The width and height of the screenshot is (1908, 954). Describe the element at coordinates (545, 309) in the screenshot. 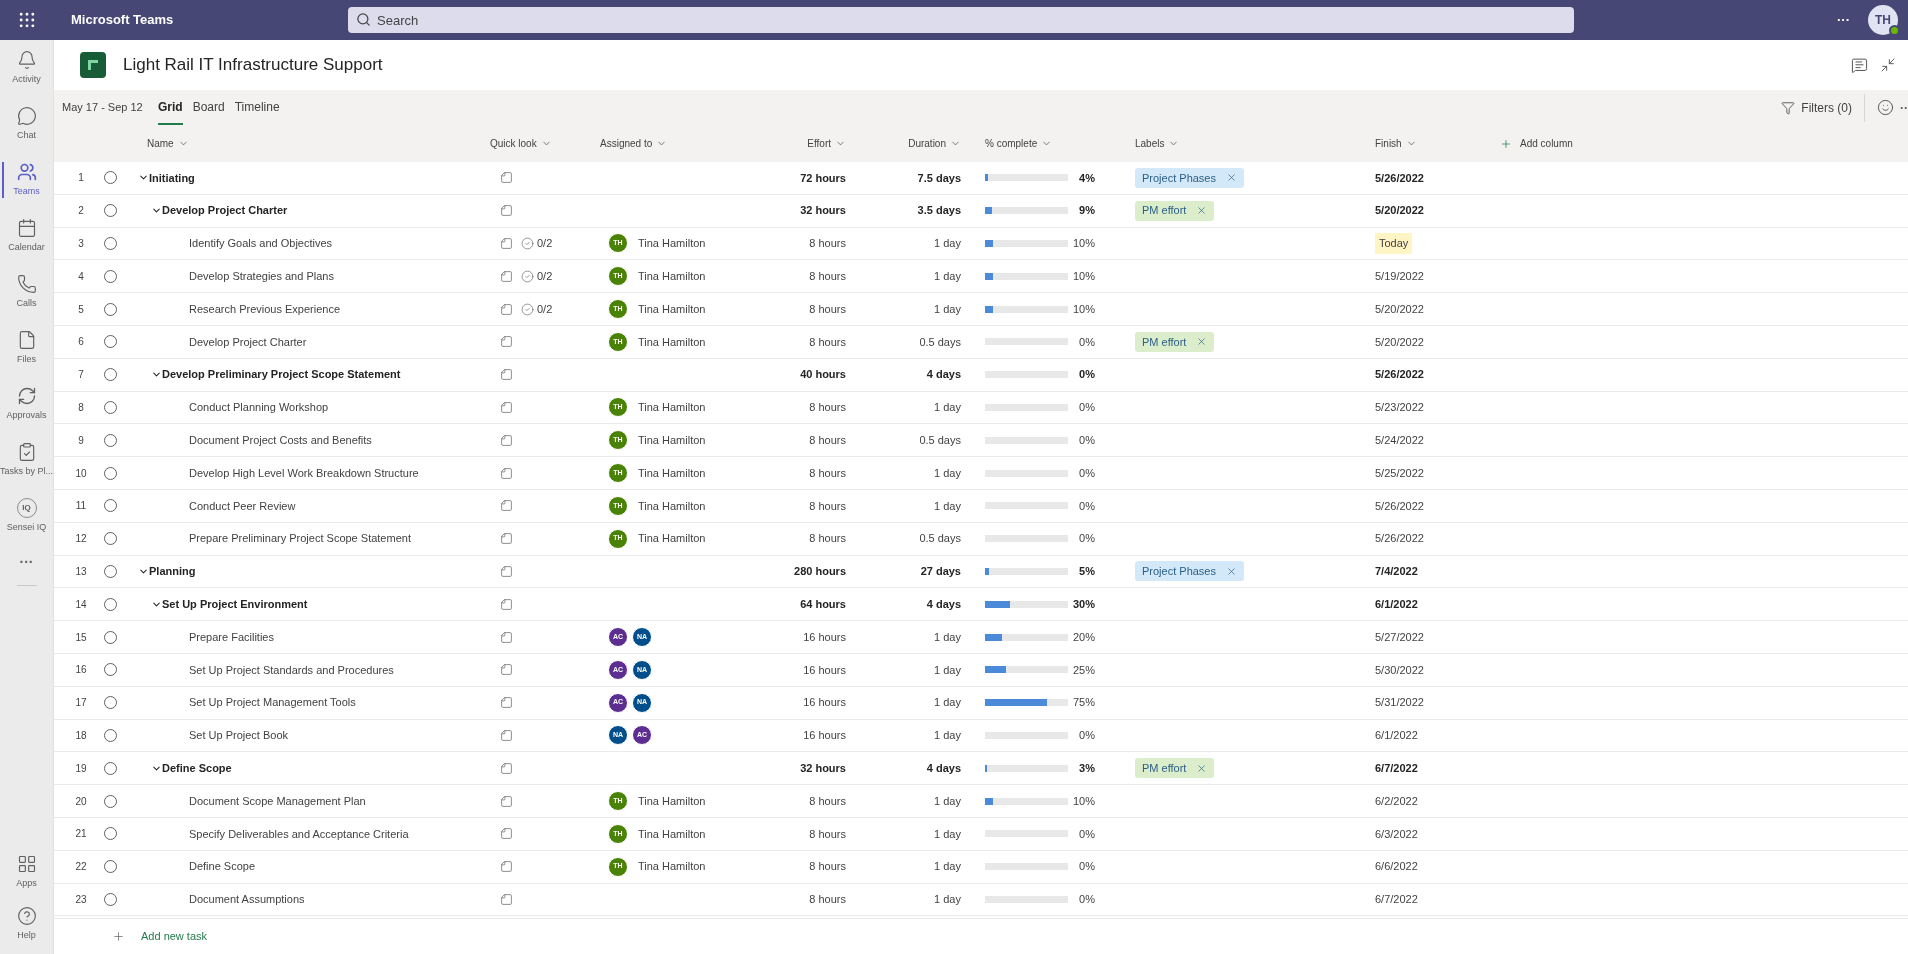

I see `checklist-count: 0/2` at that location.